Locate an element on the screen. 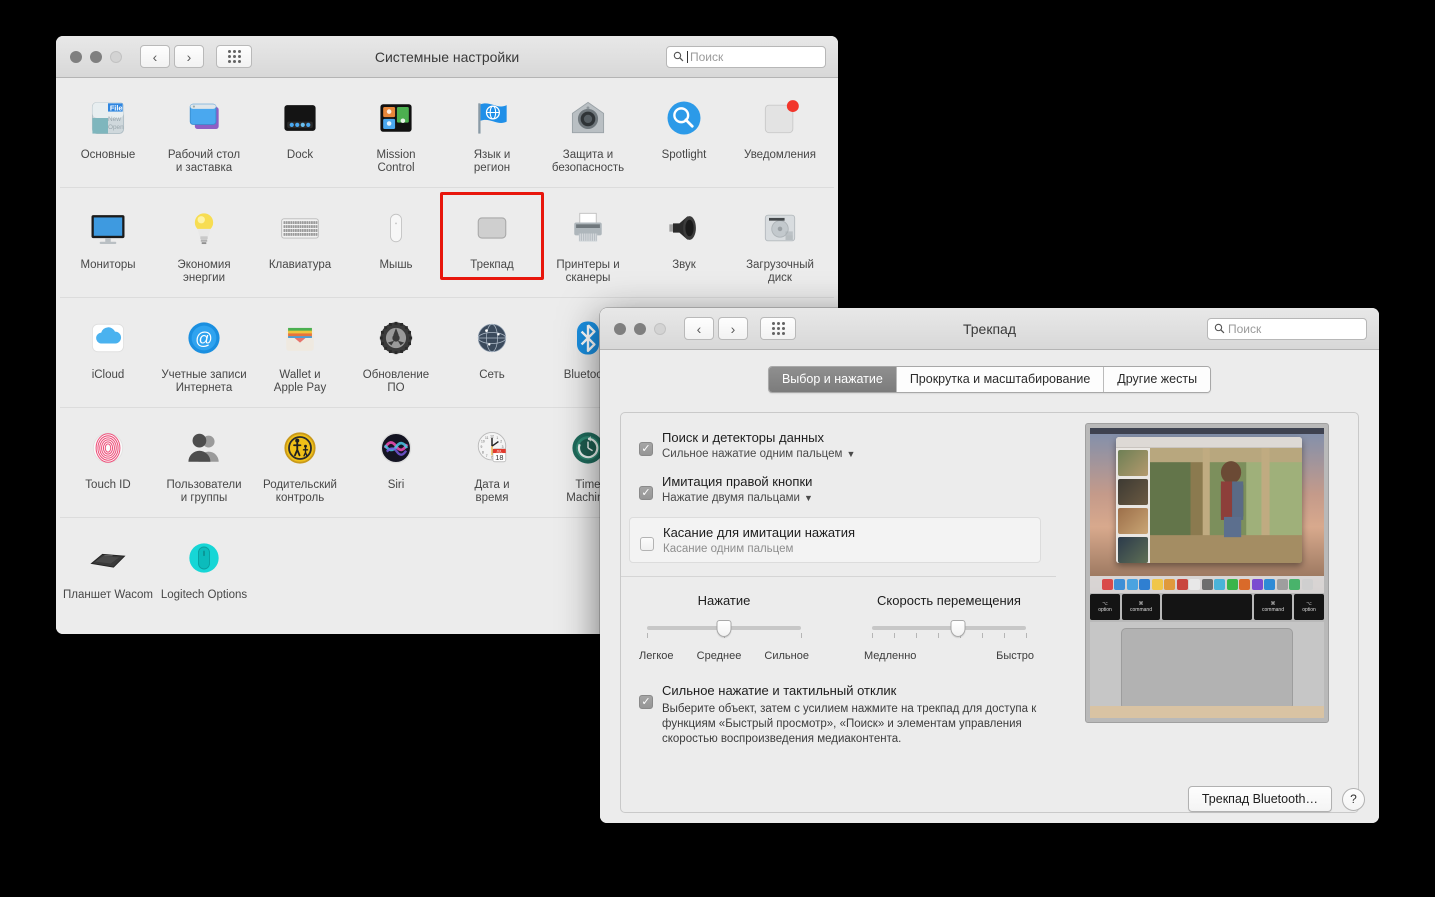 The image size is (1435, 897). pref-pane-mouse: Мышь is located at coordinates (396, 237).